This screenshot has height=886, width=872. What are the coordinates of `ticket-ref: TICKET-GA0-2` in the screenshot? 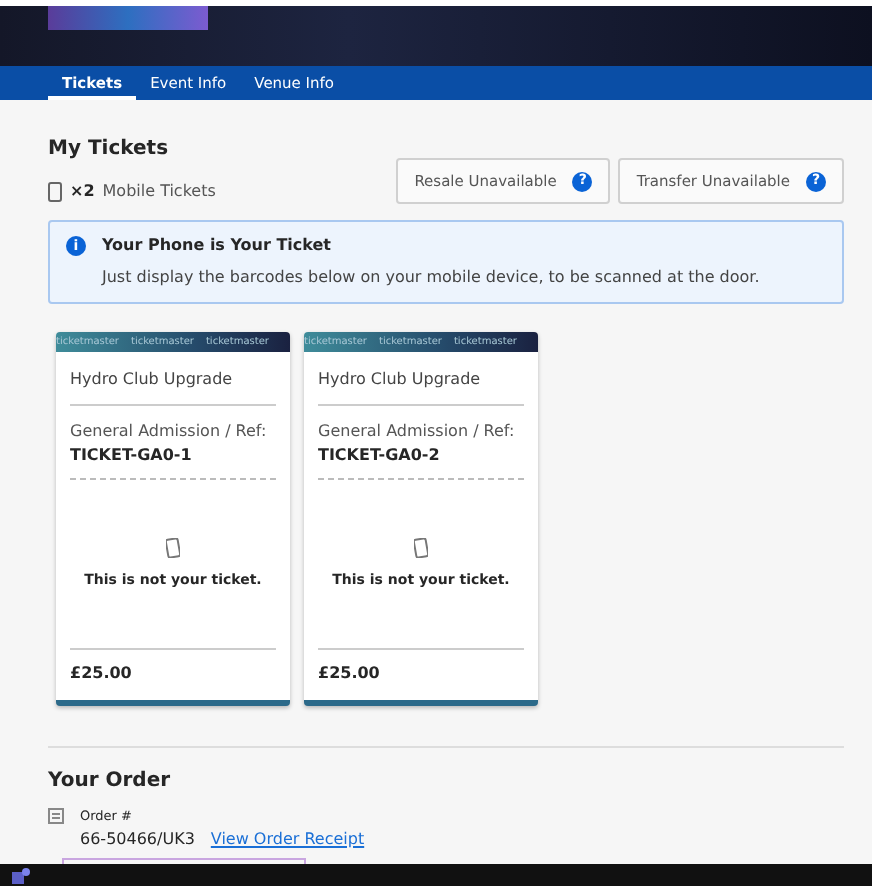 It's located at (380, 456).